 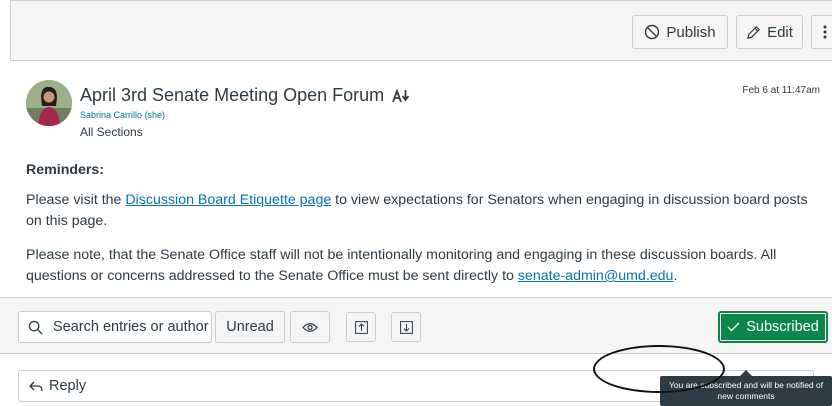 I want to click on expand-up-icon, so click(x=361, y=327).